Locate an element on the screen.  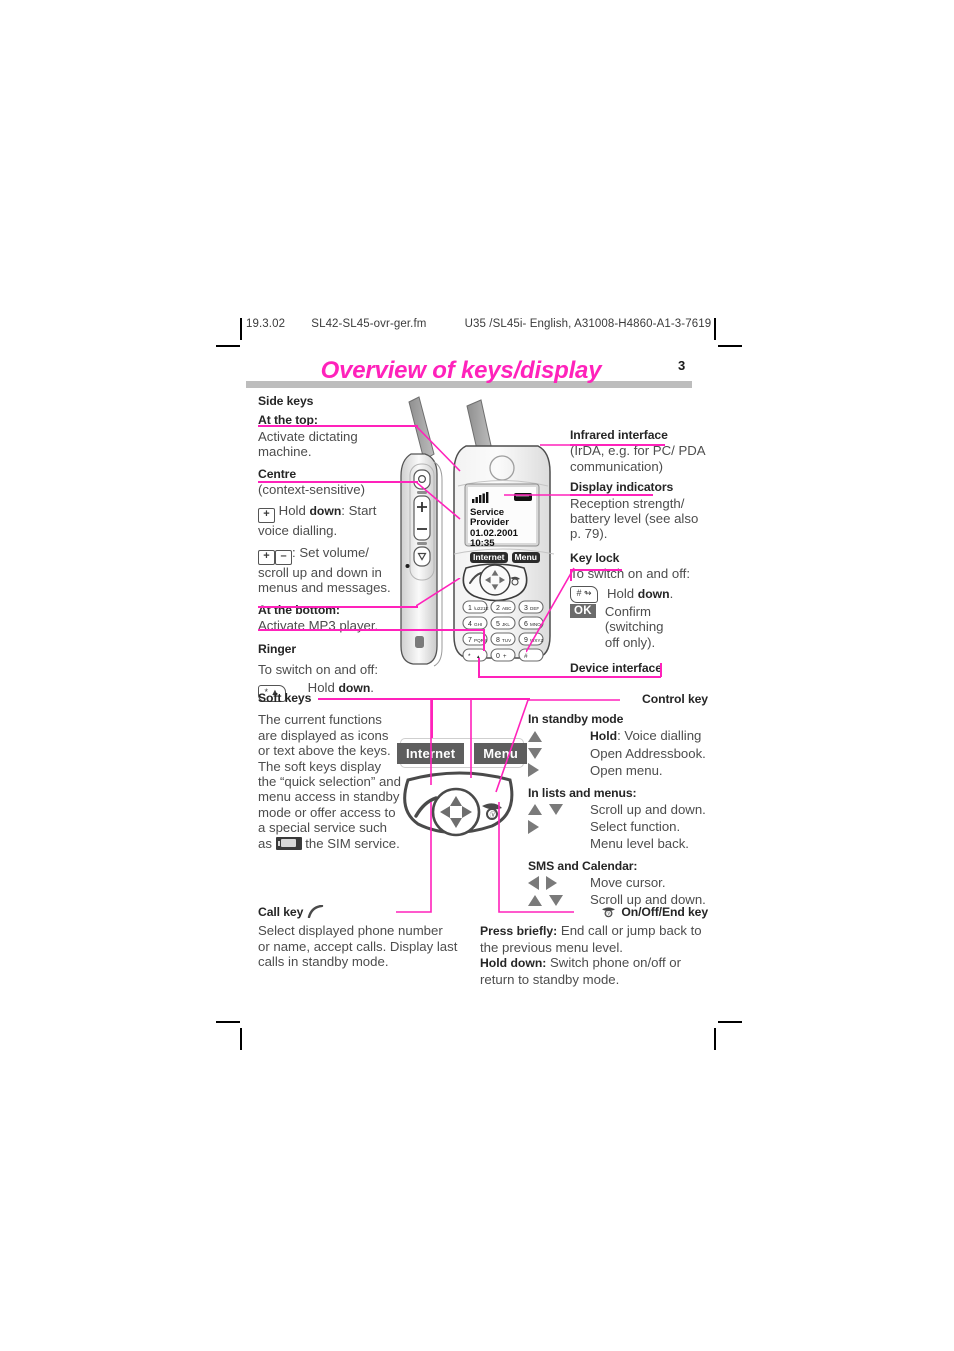
standby-row-2-icons is located at coordinates (559, 770).